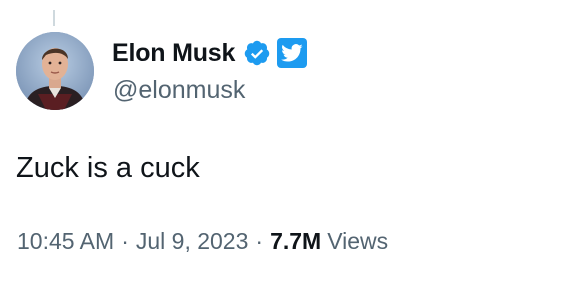 Image resolution: width=568 pixels, height=291 pixels. I want to click on author-name-row: Elon Musk, so click(210, 53).